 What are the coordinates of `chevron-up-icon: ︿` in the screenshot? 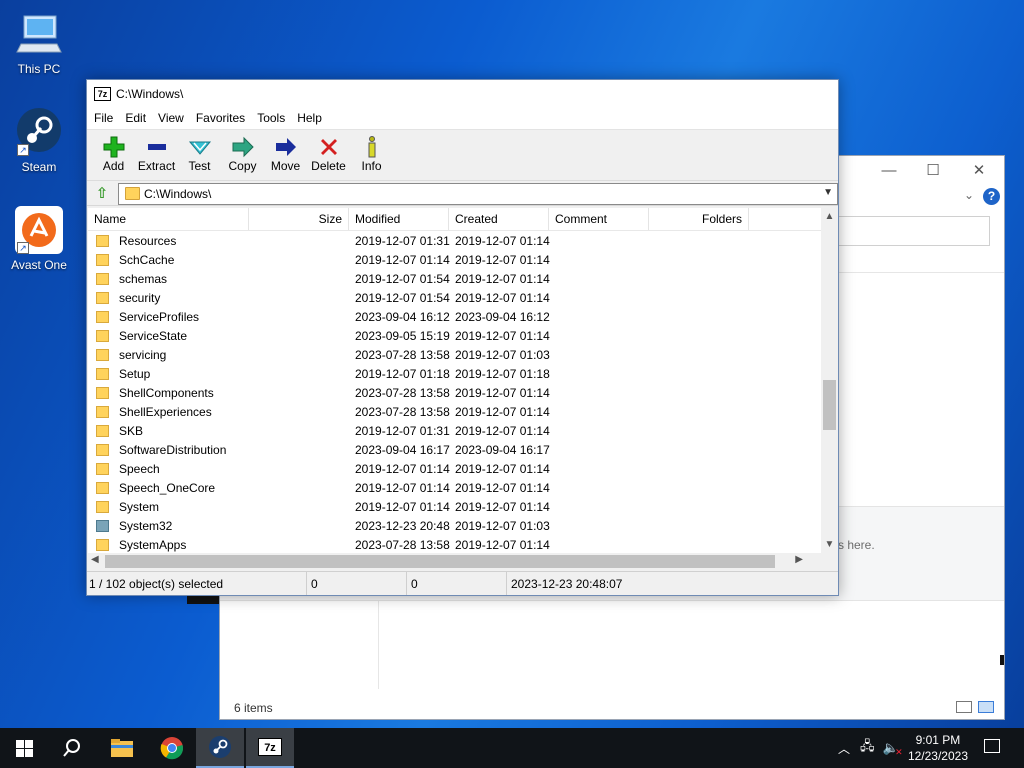 It's located at (844, 748).